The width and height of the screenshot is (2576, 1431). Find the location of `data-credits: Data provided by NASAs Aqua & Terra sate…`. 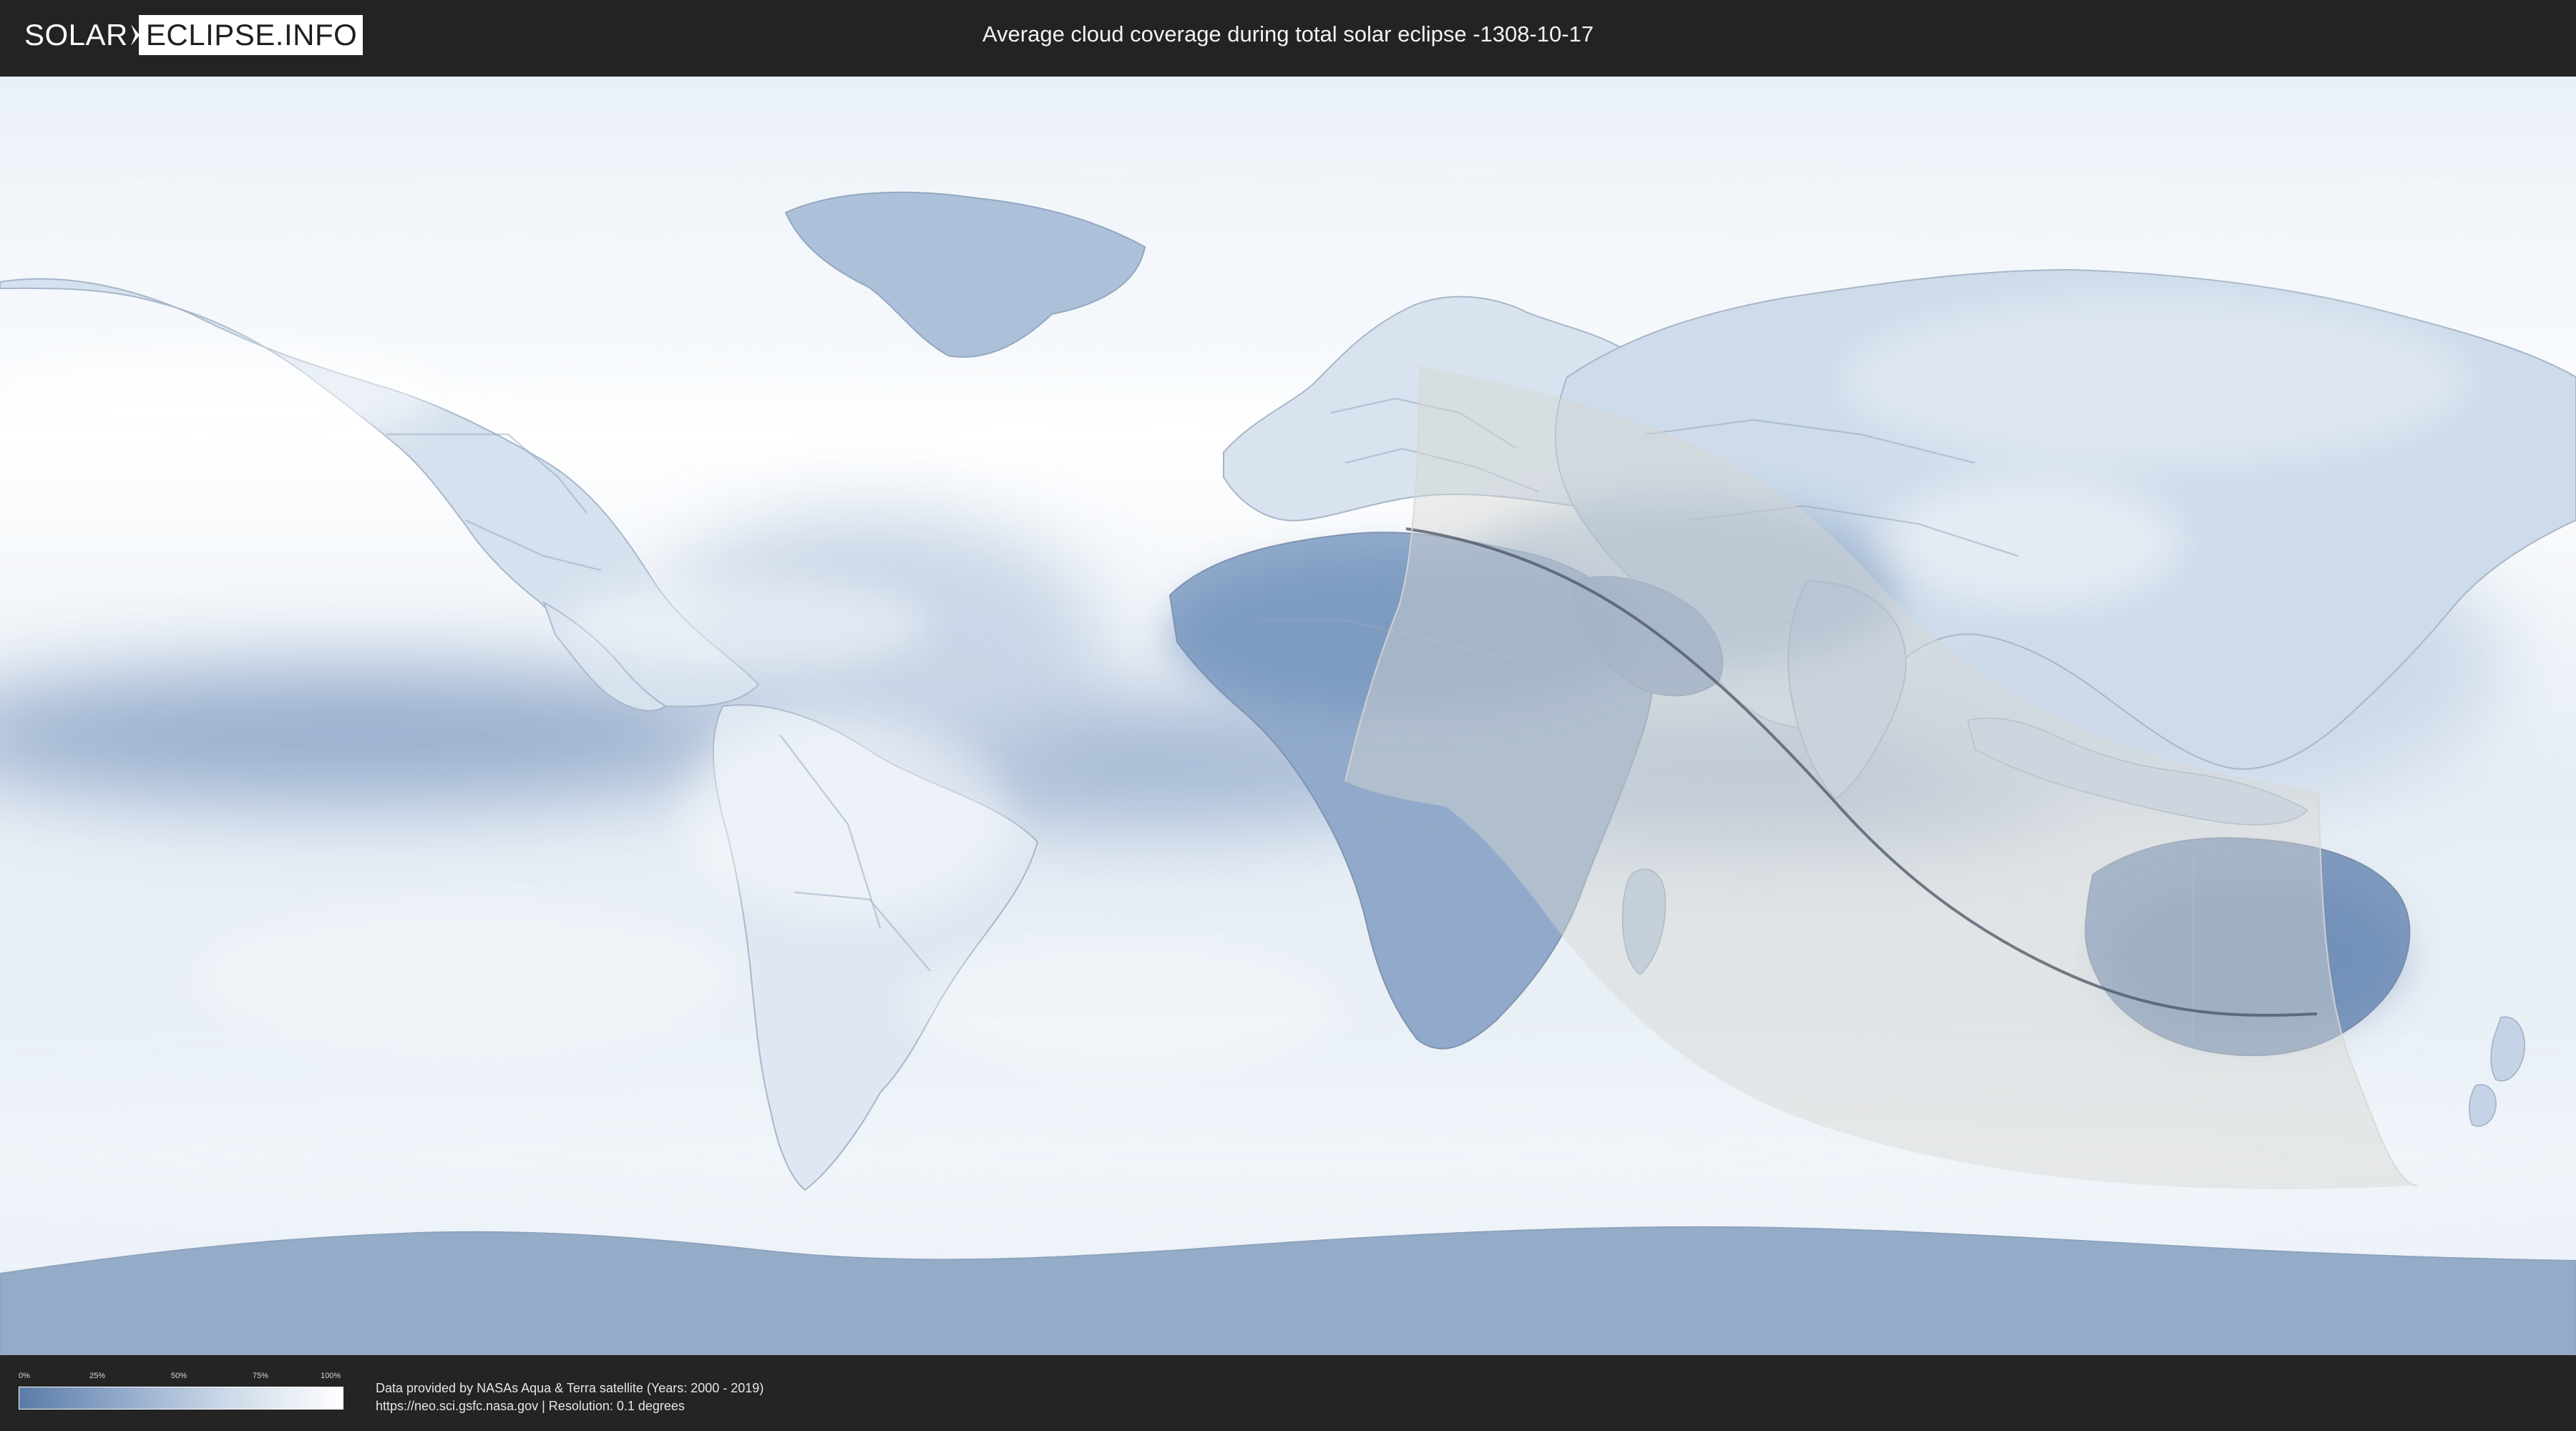

data-credits: Data provided by NASAs Aqua & Terra sate… is located at coordinates (569, 1397).